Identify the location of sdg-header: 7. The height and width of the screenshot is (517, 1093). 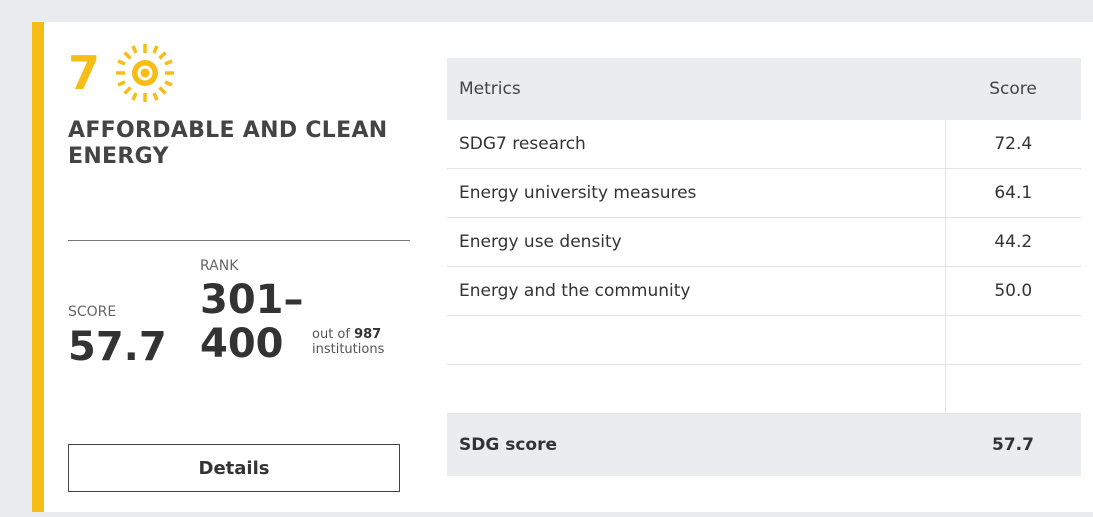
(122, 73).